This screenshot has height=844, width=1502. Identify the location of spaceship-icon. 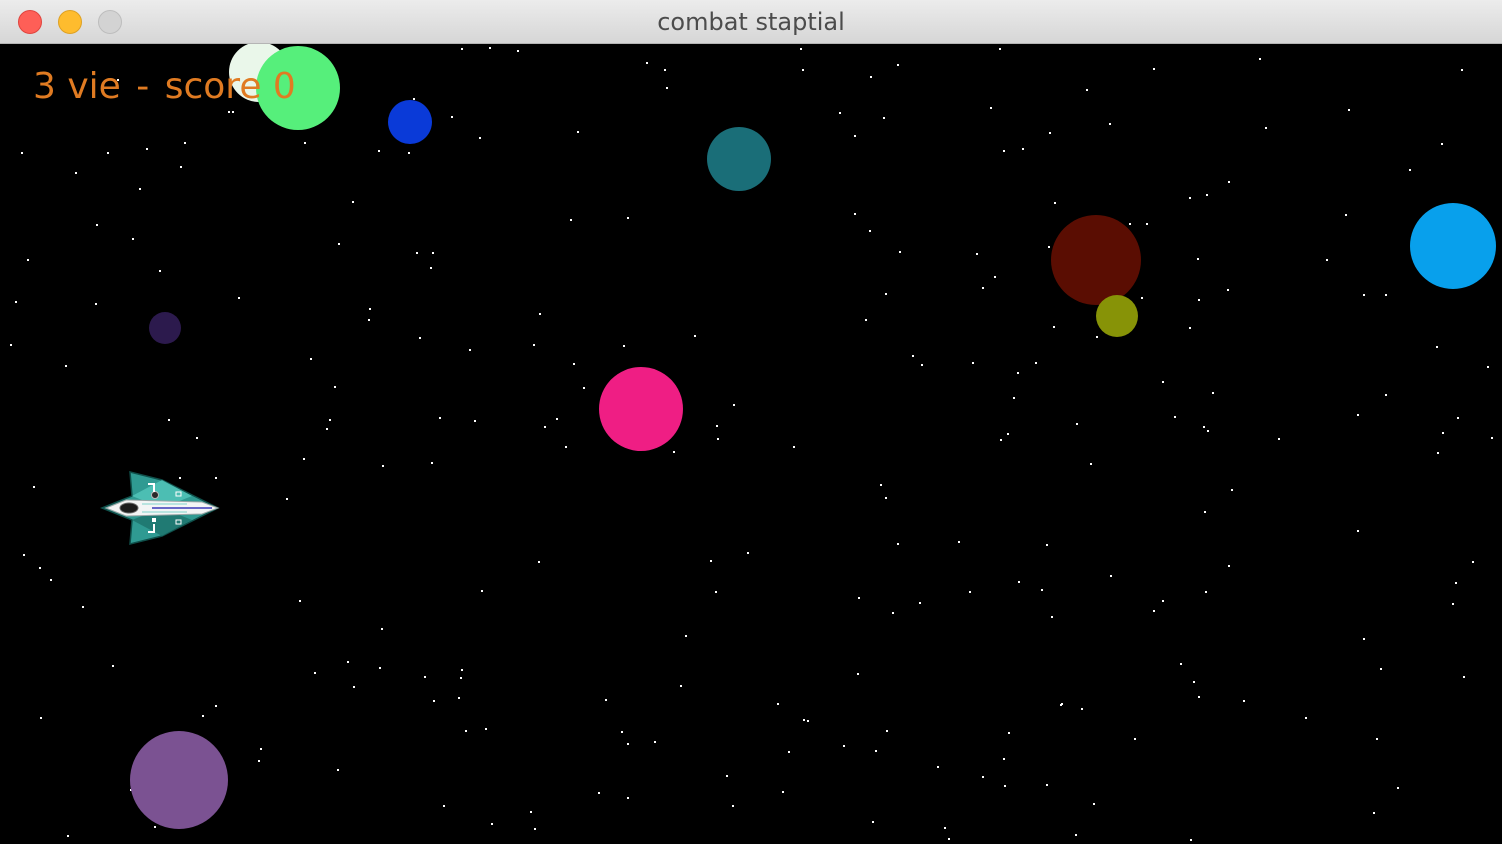
(159, 508).